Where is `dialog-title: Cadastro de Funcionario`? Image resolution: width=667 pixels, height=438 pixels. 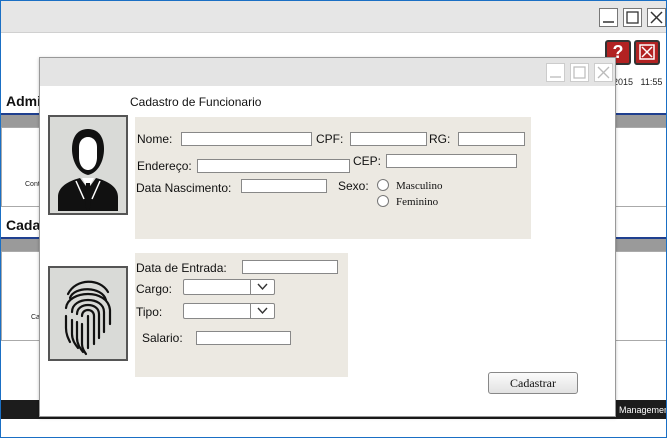 dialog-title: Cadastro de Funcionario is located at coordinates (196, 102).